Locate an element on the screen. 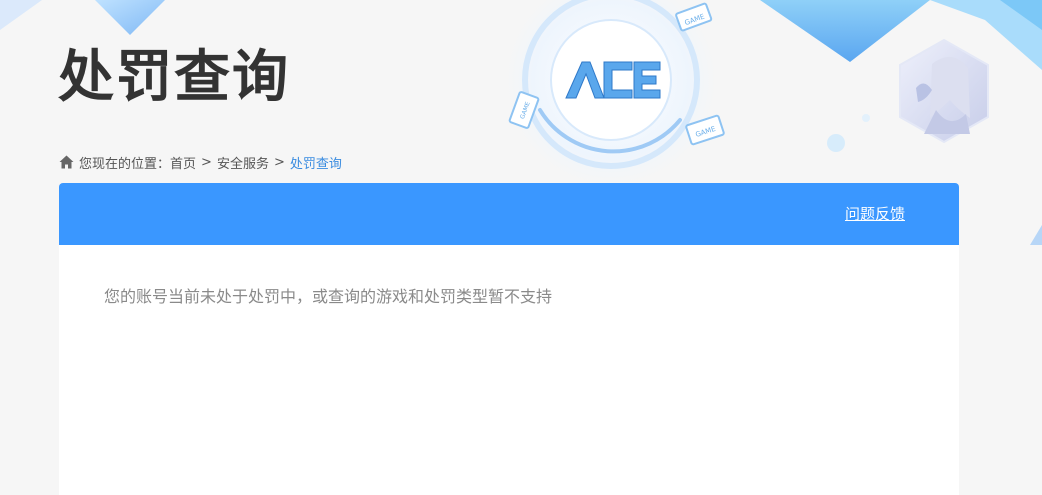 The width and height of the screenshot is (1042, 495). breadcrumb-item-home: 首页 is located at coordinates (183, 162).